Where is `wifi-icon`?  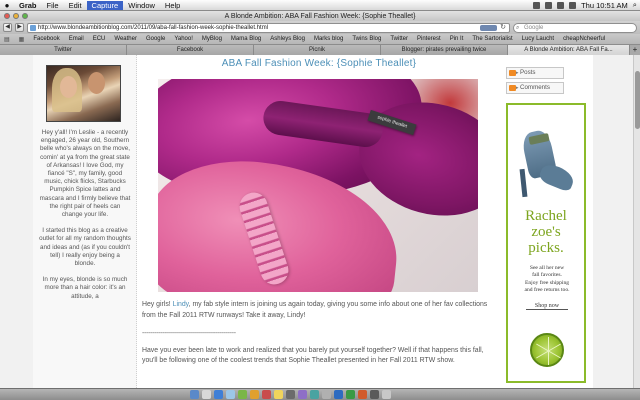 wifi-icon is located at coordinates (537, 5).